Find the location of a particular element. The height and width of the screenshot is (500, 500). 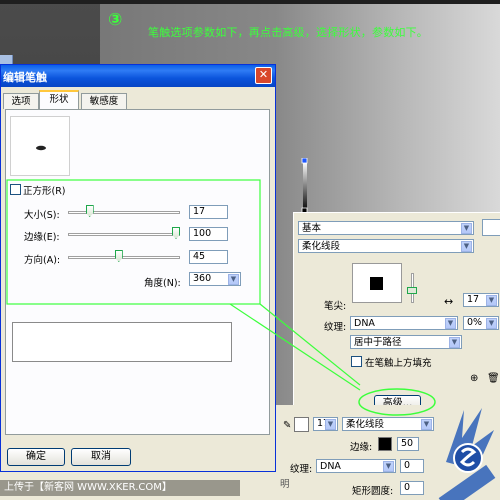

upload-watermark: 上传于【新客网 WWW.XKER.COM】 is located at coordinates (120, 488).